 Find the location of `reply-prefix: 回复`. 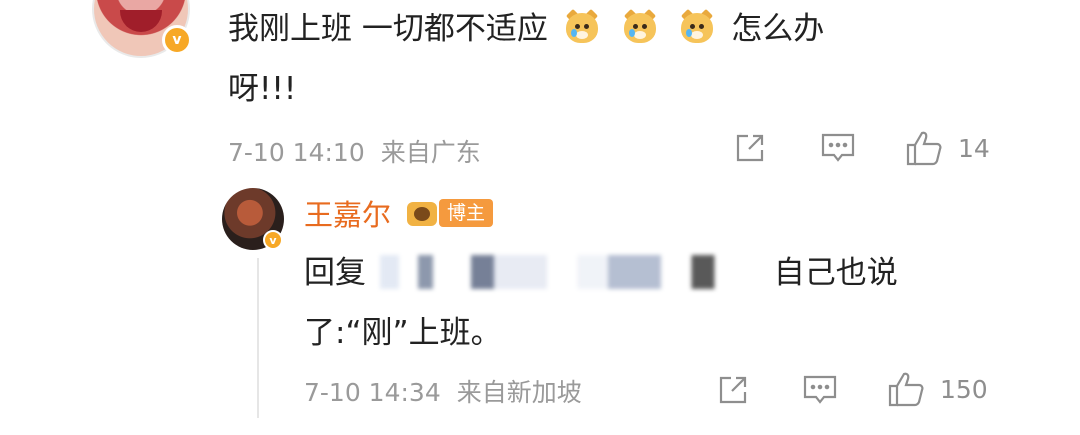

reply-prefix: 回复 is located at coordinates (335, 273).